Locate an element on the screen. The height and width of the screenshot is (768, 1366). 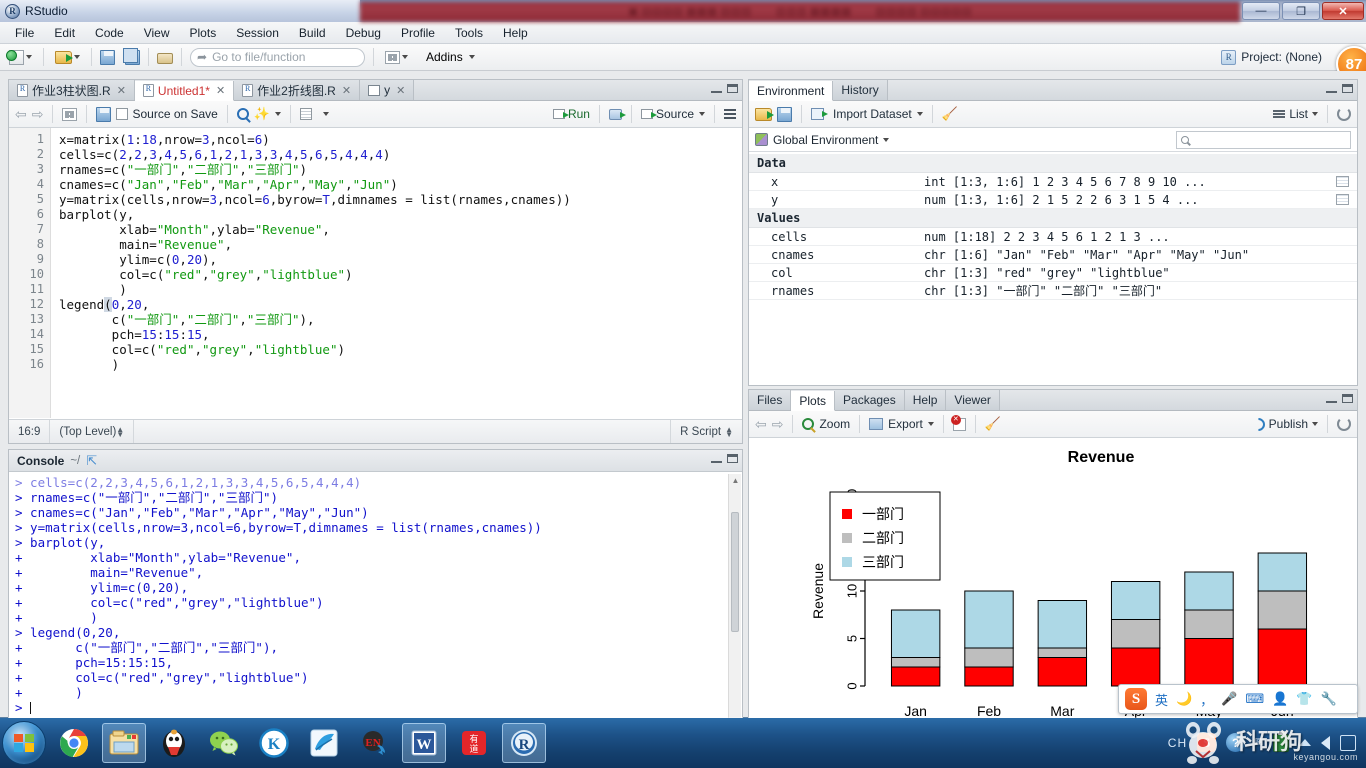
window-controls: — ❐ ✕ is located at coordinates (1303, 11).